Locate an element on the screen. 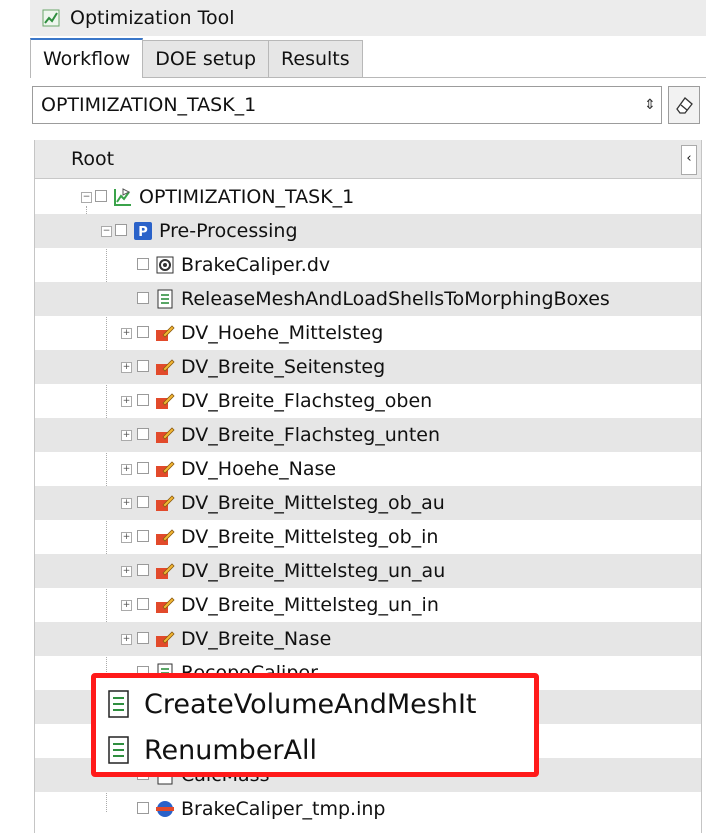  tree-item-design-variable: + DV_Hoehe_Nase is located at coordinates (368, 469).